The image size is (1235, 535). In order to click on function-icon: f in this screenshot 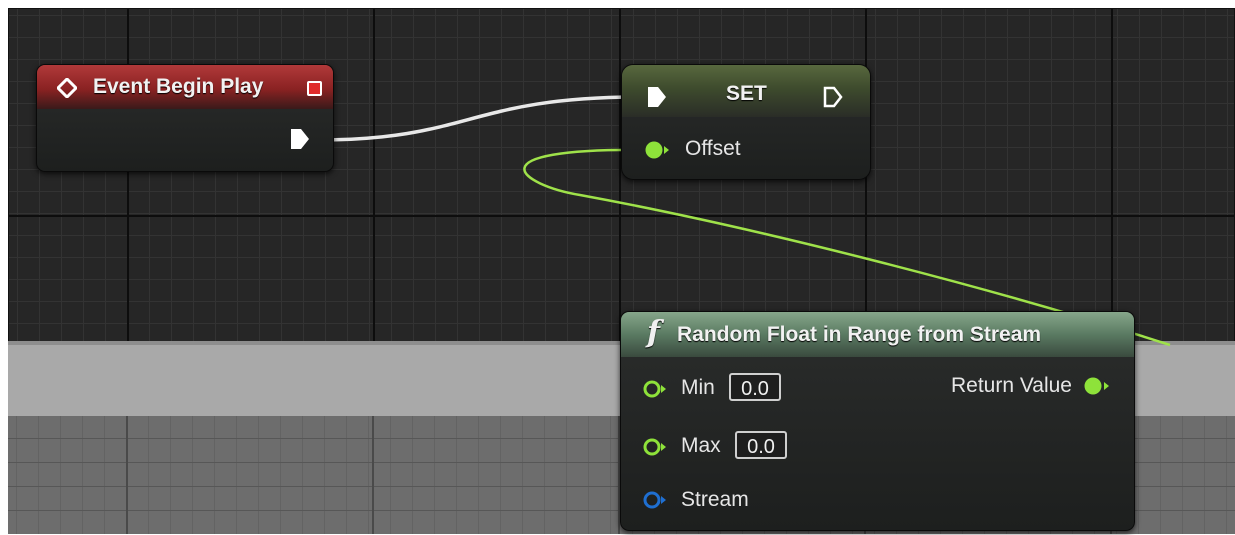, I will do `click(653, 332)`.